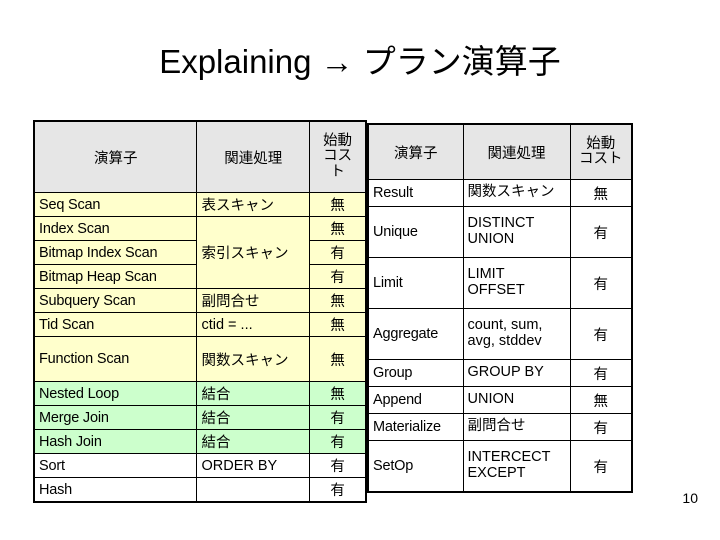 Image resolution: width=720 pixels, height=540 pixels. What do you see at coordinates (115, 324) in the screenshot?
I see `operator-name: Tid Scan` at bounding box center [115, 324].